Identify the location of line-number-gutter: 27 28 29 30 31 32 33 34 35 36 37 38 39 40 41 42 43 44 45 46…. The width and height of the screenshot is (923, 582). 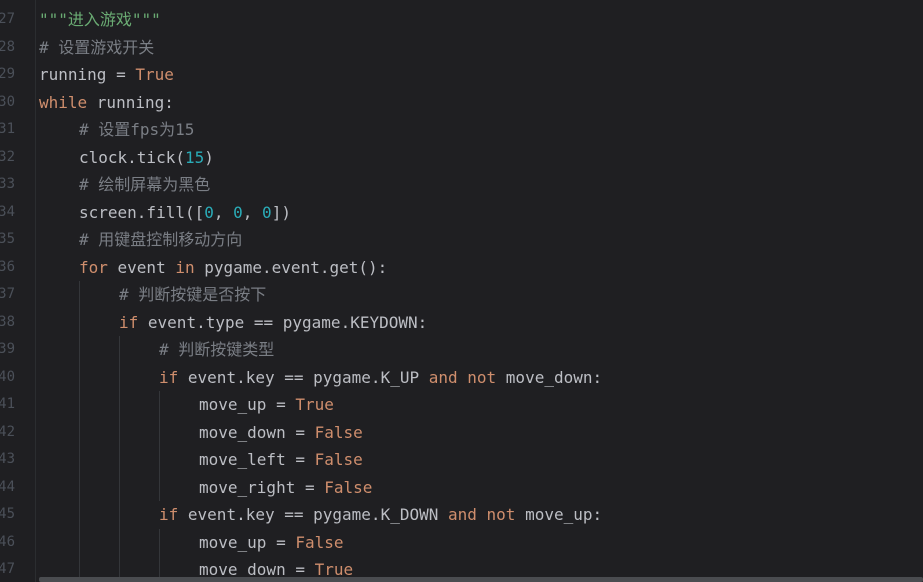
(18, 291).